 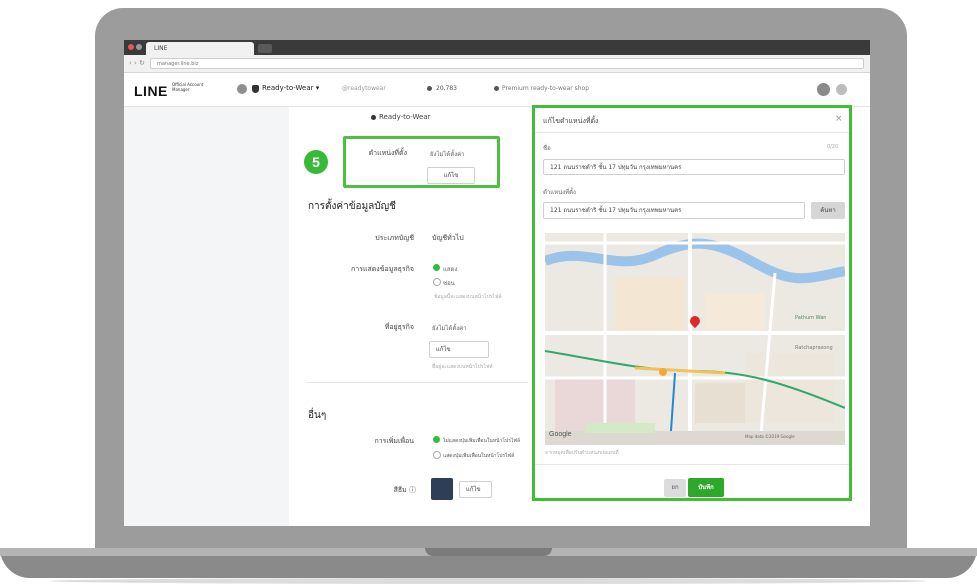 I want to click on name-counter: 0/20, so click(x=833, y=147).